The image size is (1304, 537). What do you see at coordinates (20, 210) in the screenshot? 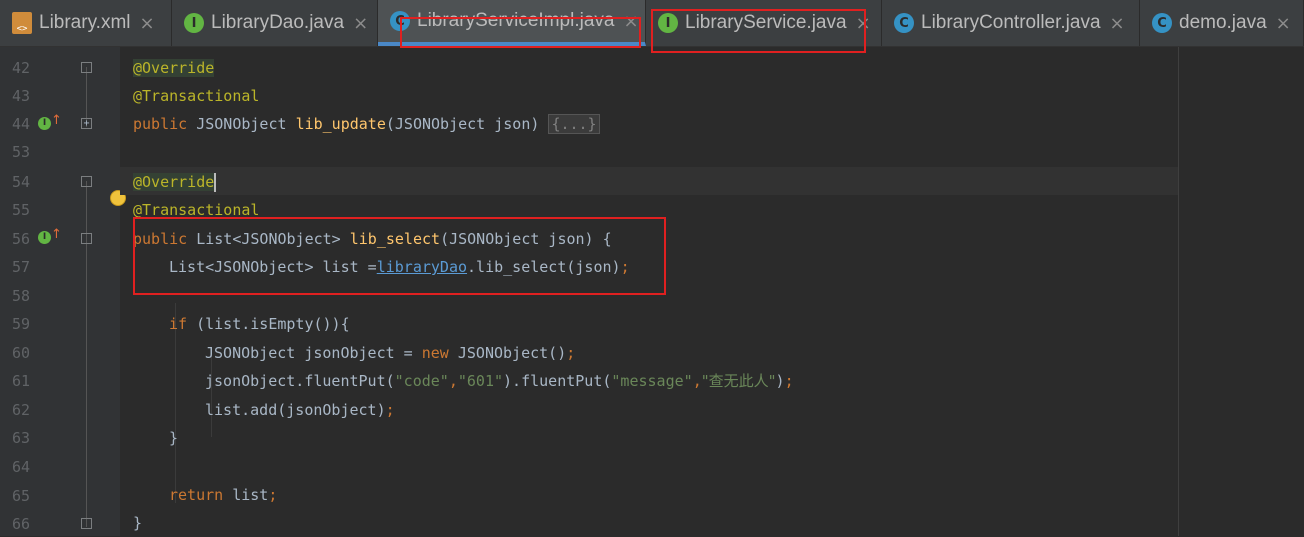
I see `line-number: 55` at bounding box center [20, 210].